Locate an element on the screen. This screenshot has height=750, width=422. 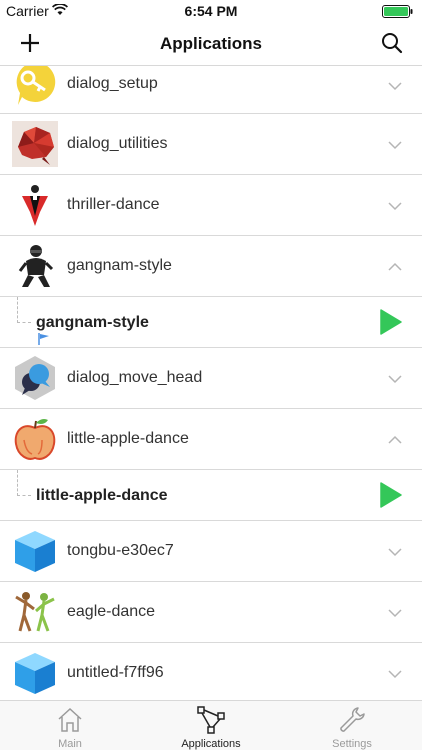
brain-icon is located at coordinates (35, 144).